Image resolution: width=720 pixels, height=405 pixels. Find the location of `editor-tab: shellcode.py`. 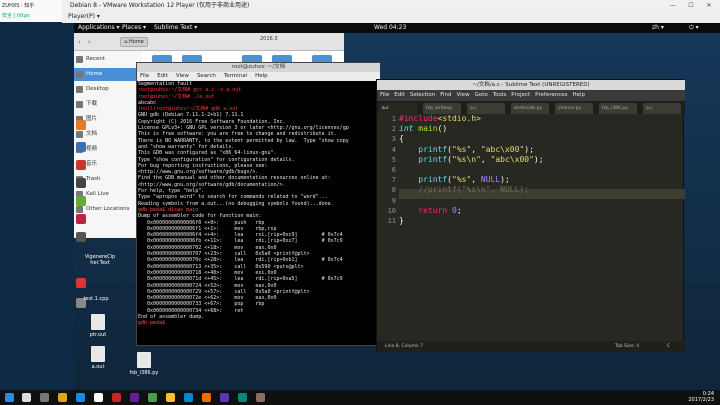

editor-tab: shellcode.py is located at coordinates (530, 108).